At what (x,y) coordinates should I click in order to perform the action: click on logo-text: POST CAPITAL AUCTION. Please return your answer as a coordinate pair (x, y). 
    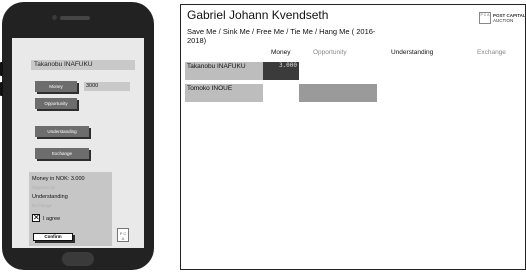
    Looking at the image, I should click on (509, 18).